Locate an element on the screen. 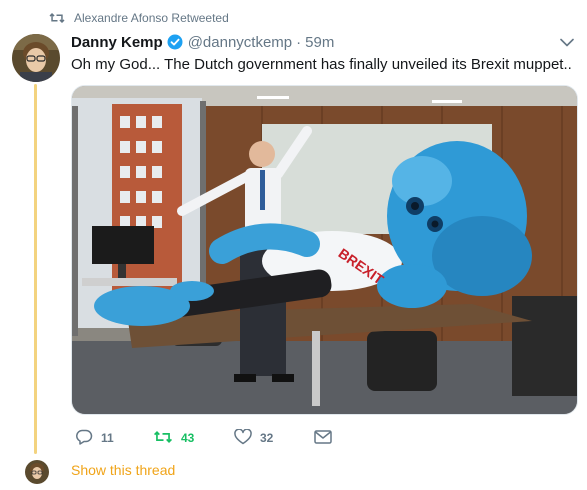 The image size is (587, 490). author-handle: @dannyctkemp is located at coordinates (240, 42).